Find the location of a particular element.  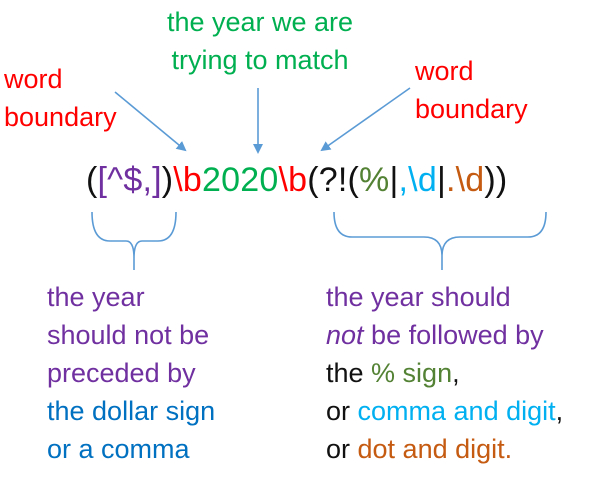

arrow-word-boundary-left is located at coordinates (150, 121).